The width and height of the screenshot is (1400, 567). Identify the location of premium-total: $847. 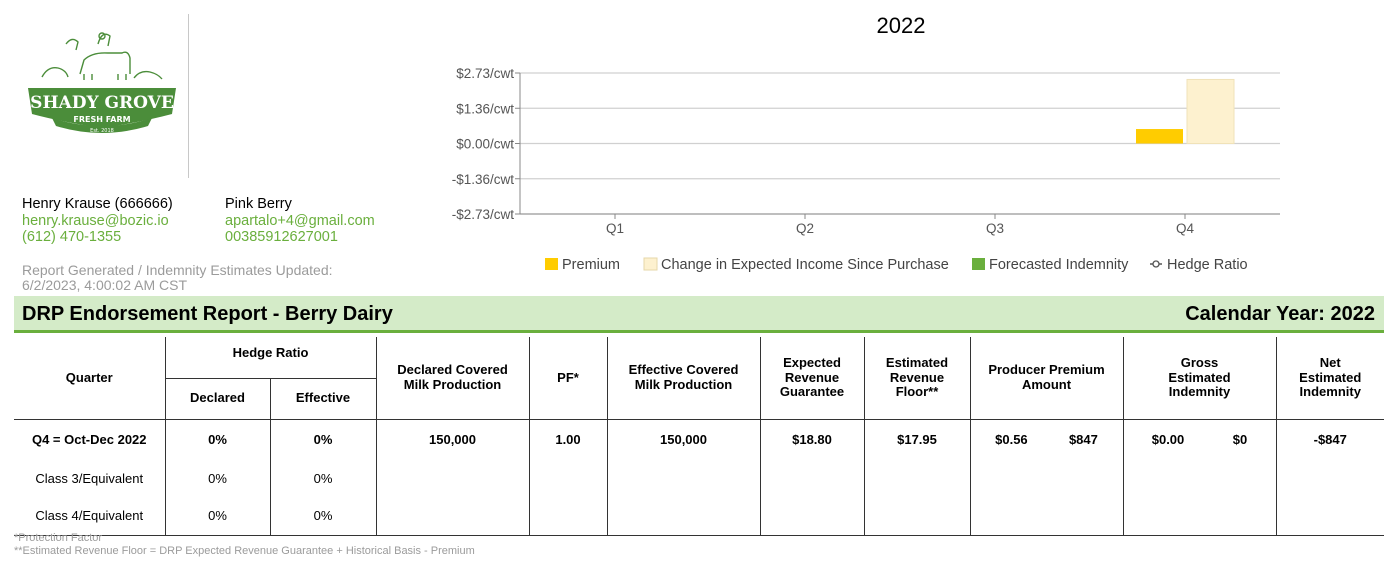
(1083, 439).